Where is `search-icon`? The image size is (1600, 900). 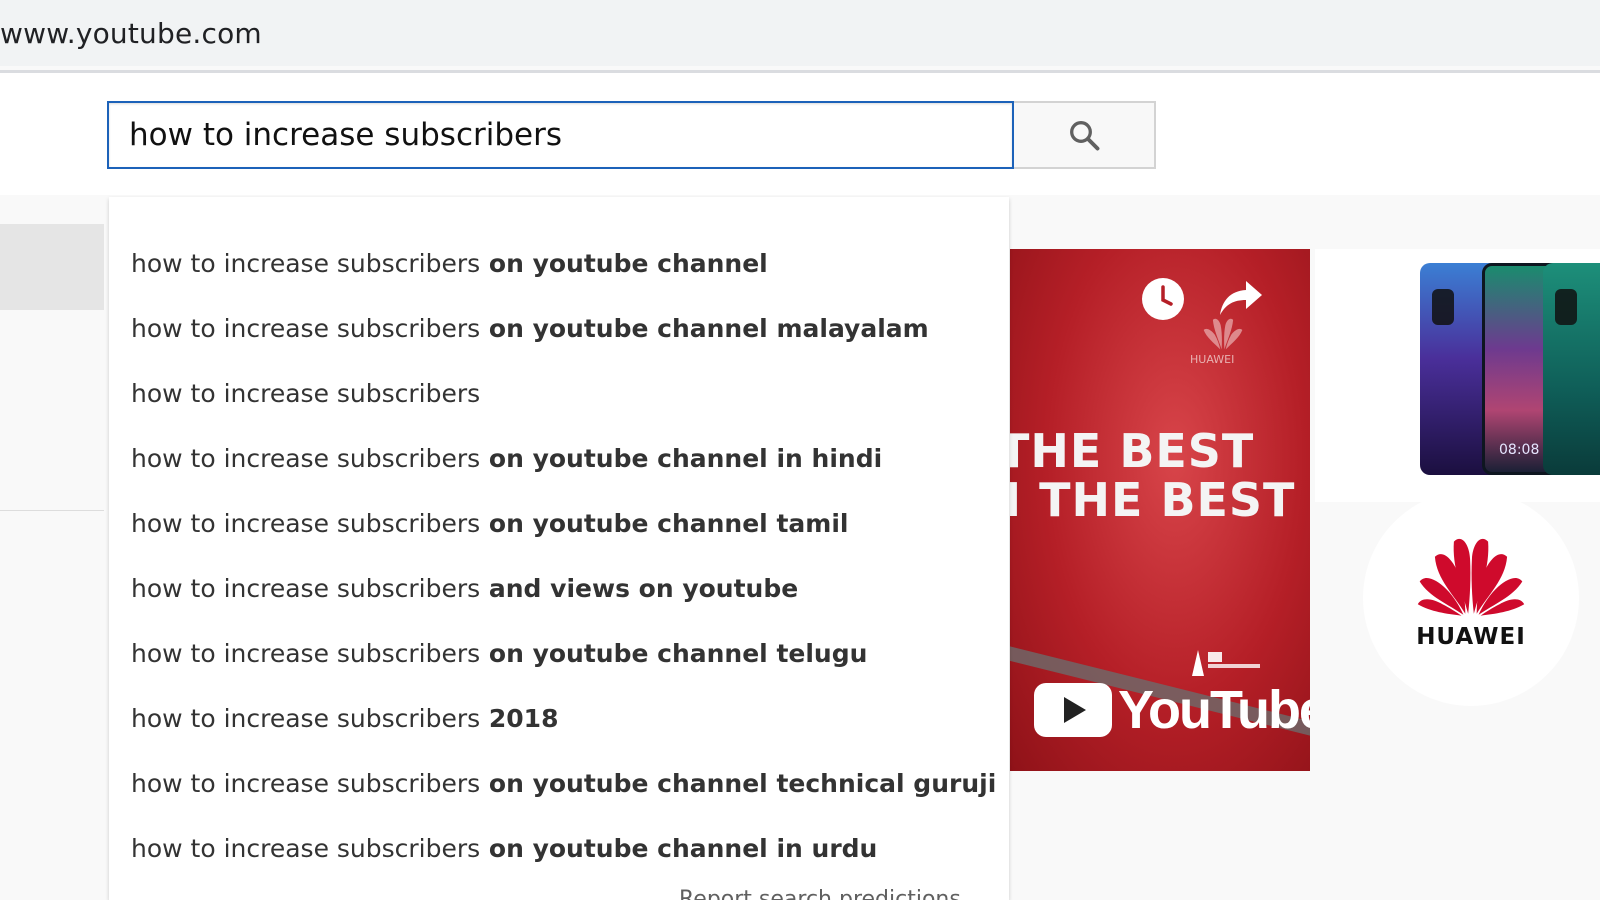 search-icon is located at coordinates (1085, 136).